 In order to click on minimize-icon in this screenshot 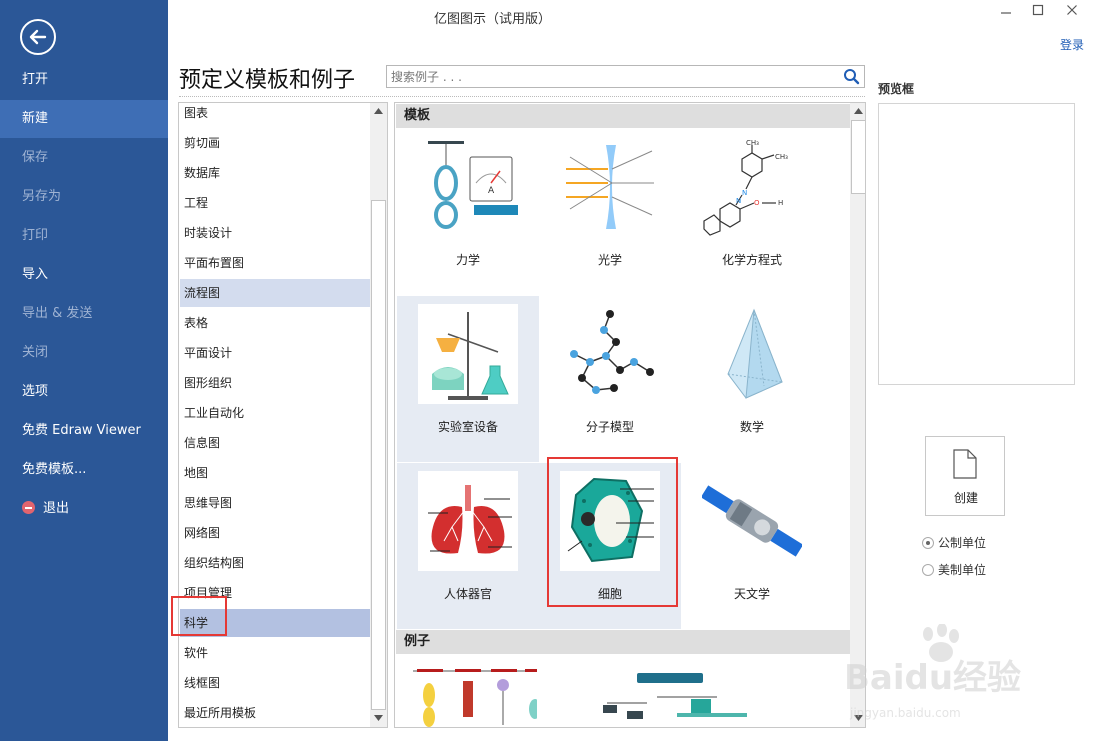, I will do `click(1006, 13)`.